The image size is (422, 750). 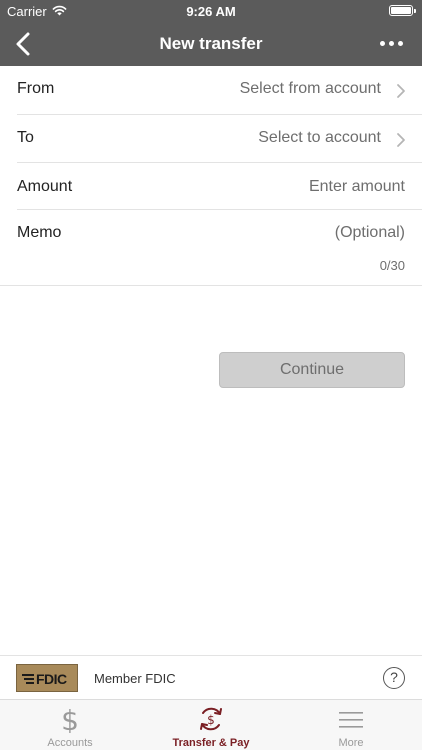 I want to click on tab-accounts: $ Accounts, so click(x=70, y=725).